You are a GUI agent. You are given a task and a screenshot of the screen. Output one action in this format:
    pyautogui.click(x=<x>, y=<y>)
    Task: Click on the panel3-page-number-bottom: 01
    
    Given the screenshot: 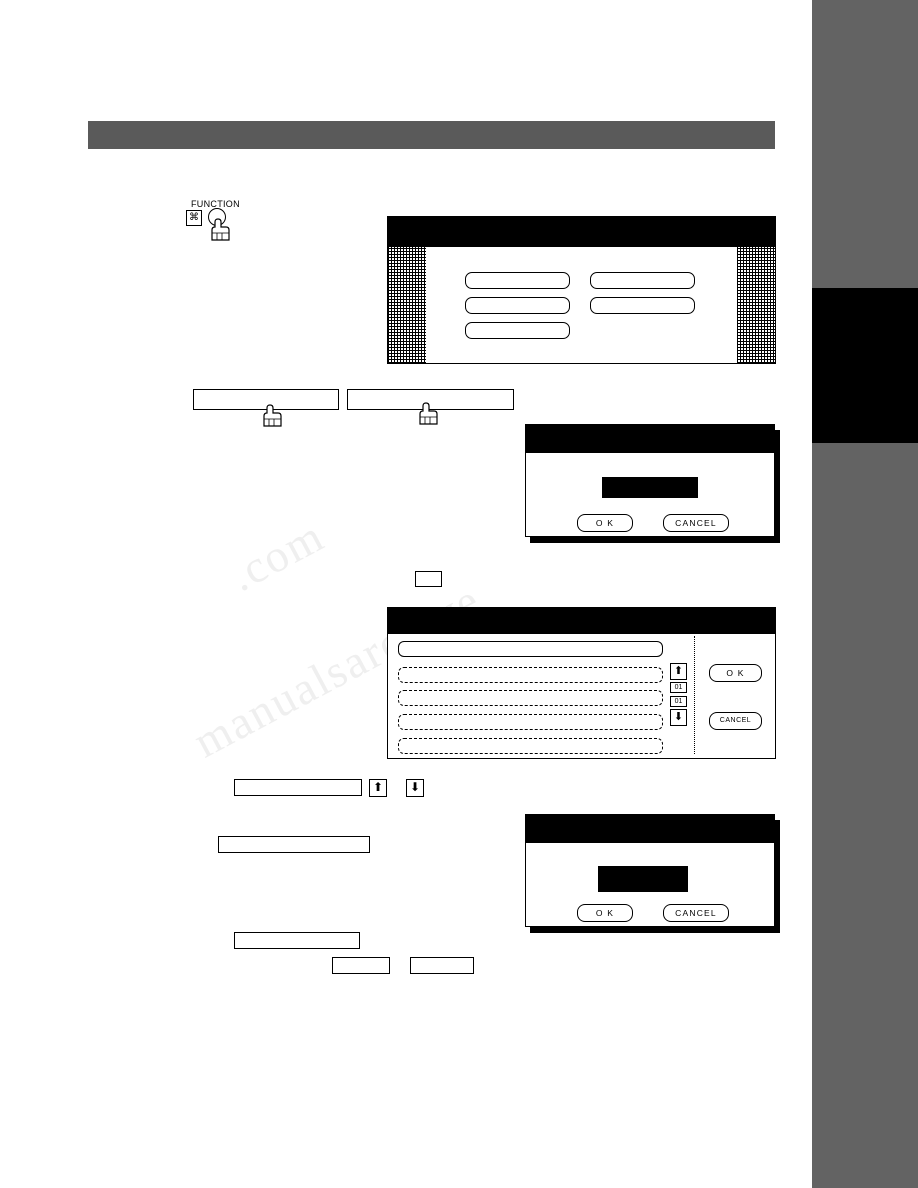 What is the action you would take?
    pyautogui.click(x=678, y=701)
    